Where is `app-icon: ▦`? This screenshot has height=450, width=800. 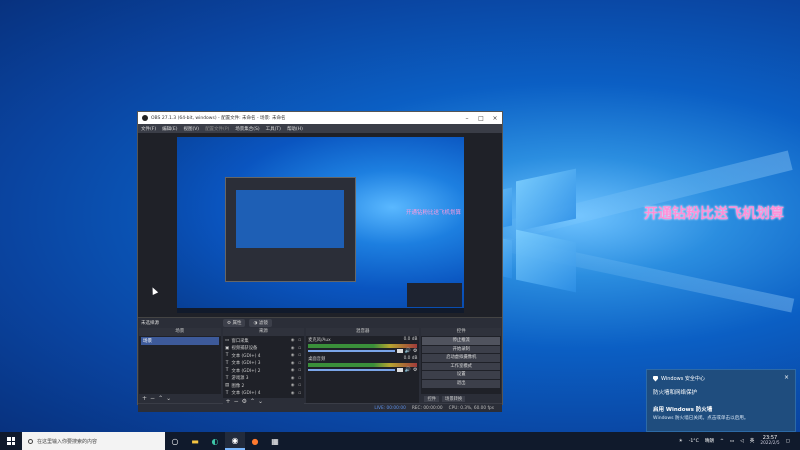
app-icon: ▦ is located at coordinates (275, 441).